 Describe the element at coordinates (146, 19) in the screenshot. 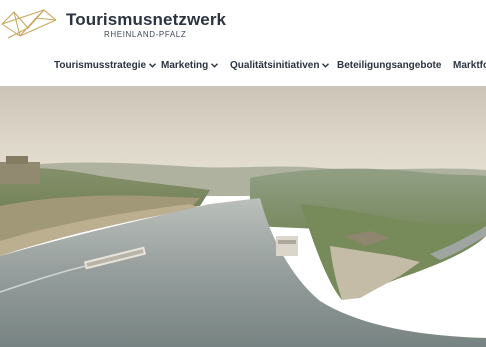

I see `brand-title: Tourismusnetzwerk` at that location.